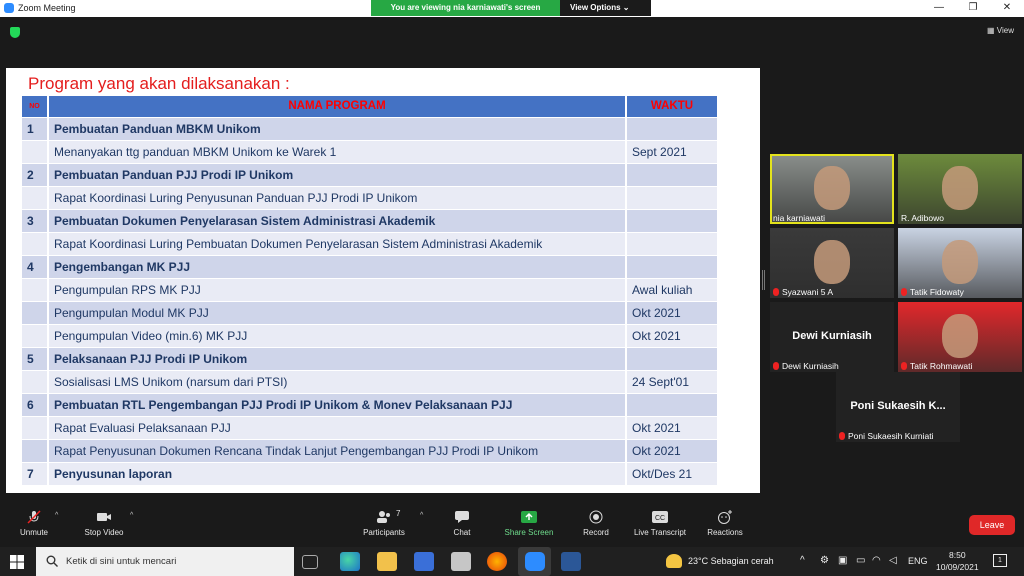  I want to click on program-name: Pengumpulan RPS MK PJJ, so click(337, 290).